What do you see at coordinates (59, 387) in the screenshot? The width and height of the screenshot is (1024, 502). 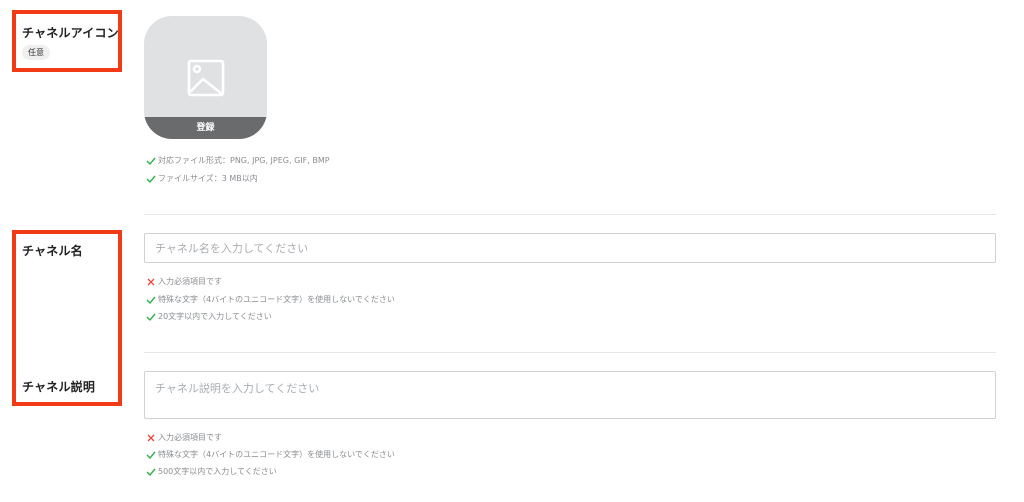 I see `channel-description-label: チャネル説明` at bounding box center [59, 387].